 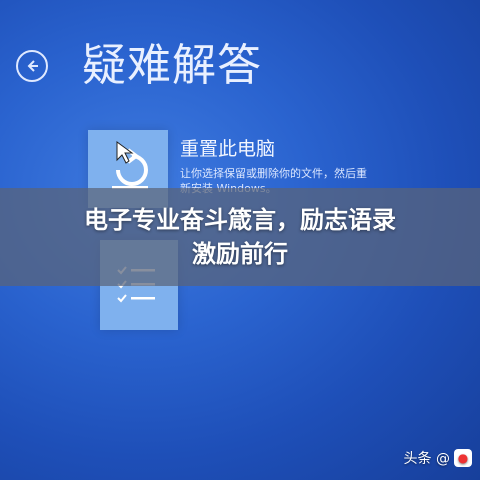 What do you see at coordinates (227, 149) in the screenshot?
I see `reset-pc-title: 重置此电脑` at bounding box center [227, 149].